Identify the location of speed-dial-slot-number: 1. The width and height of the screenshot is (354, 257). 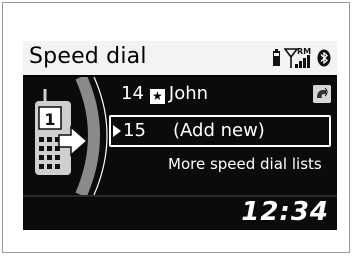
(49, 119).